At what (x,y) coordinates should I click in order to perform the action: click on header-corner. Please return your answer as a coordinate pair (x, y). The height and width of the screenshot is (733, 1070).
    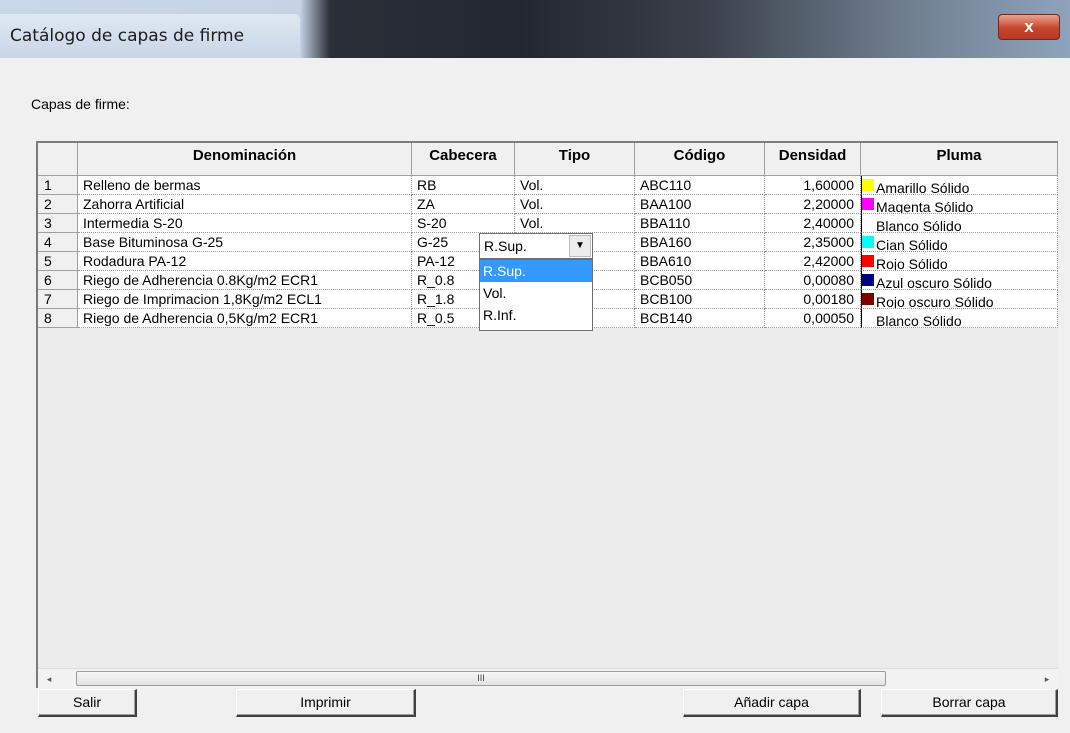
    Looking at the image, I should click on (58, 159).